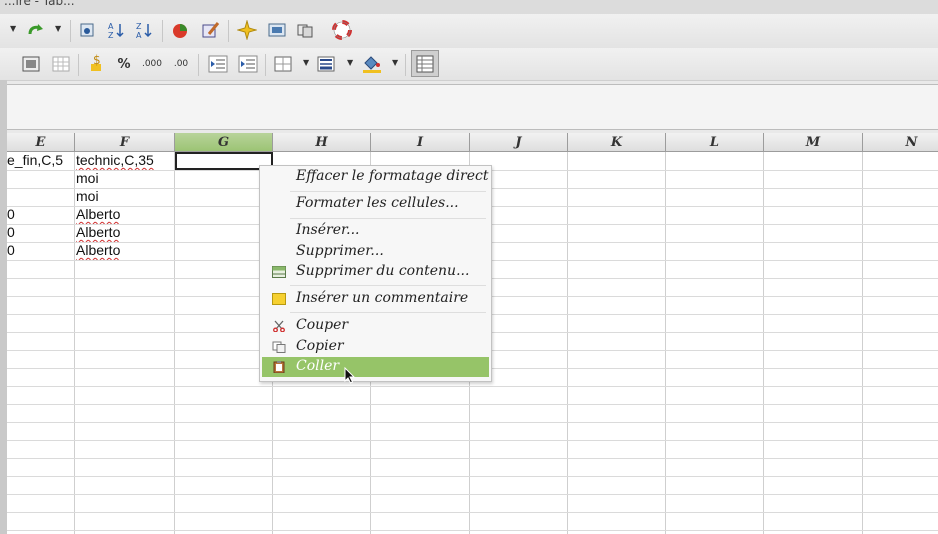 The height and width of the screenshot is (534, 938). I want to click on frame-icon, so click(31, 64).